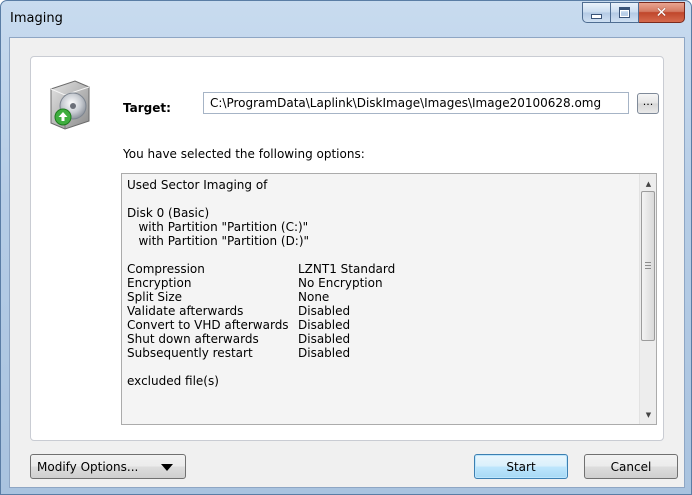 This screenshot has height=495, width=692. What do you see at coordinates (197, 185) in the screenshot?
I see `summary-header: Used Sector Imaging of` at bounding box center [197, 185].